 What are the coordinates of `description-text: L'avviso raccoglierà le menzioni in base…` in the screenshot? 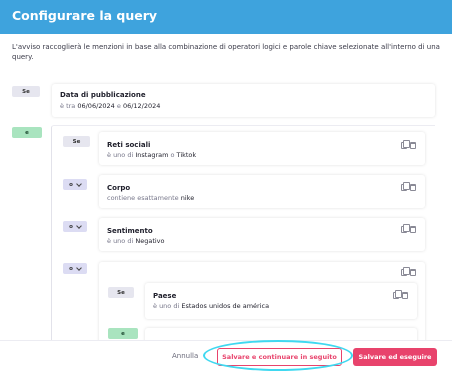 It's located at (226, 52).